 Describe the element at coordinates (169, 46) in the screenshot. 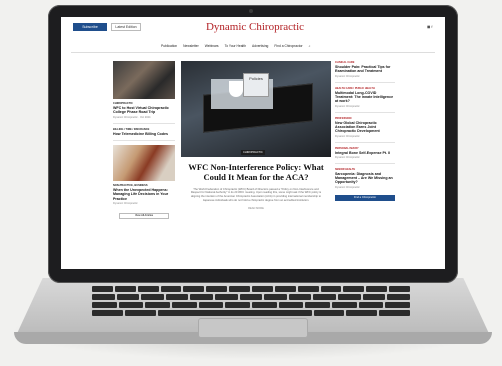

I see `nav-item-publication: Publication` at that location.